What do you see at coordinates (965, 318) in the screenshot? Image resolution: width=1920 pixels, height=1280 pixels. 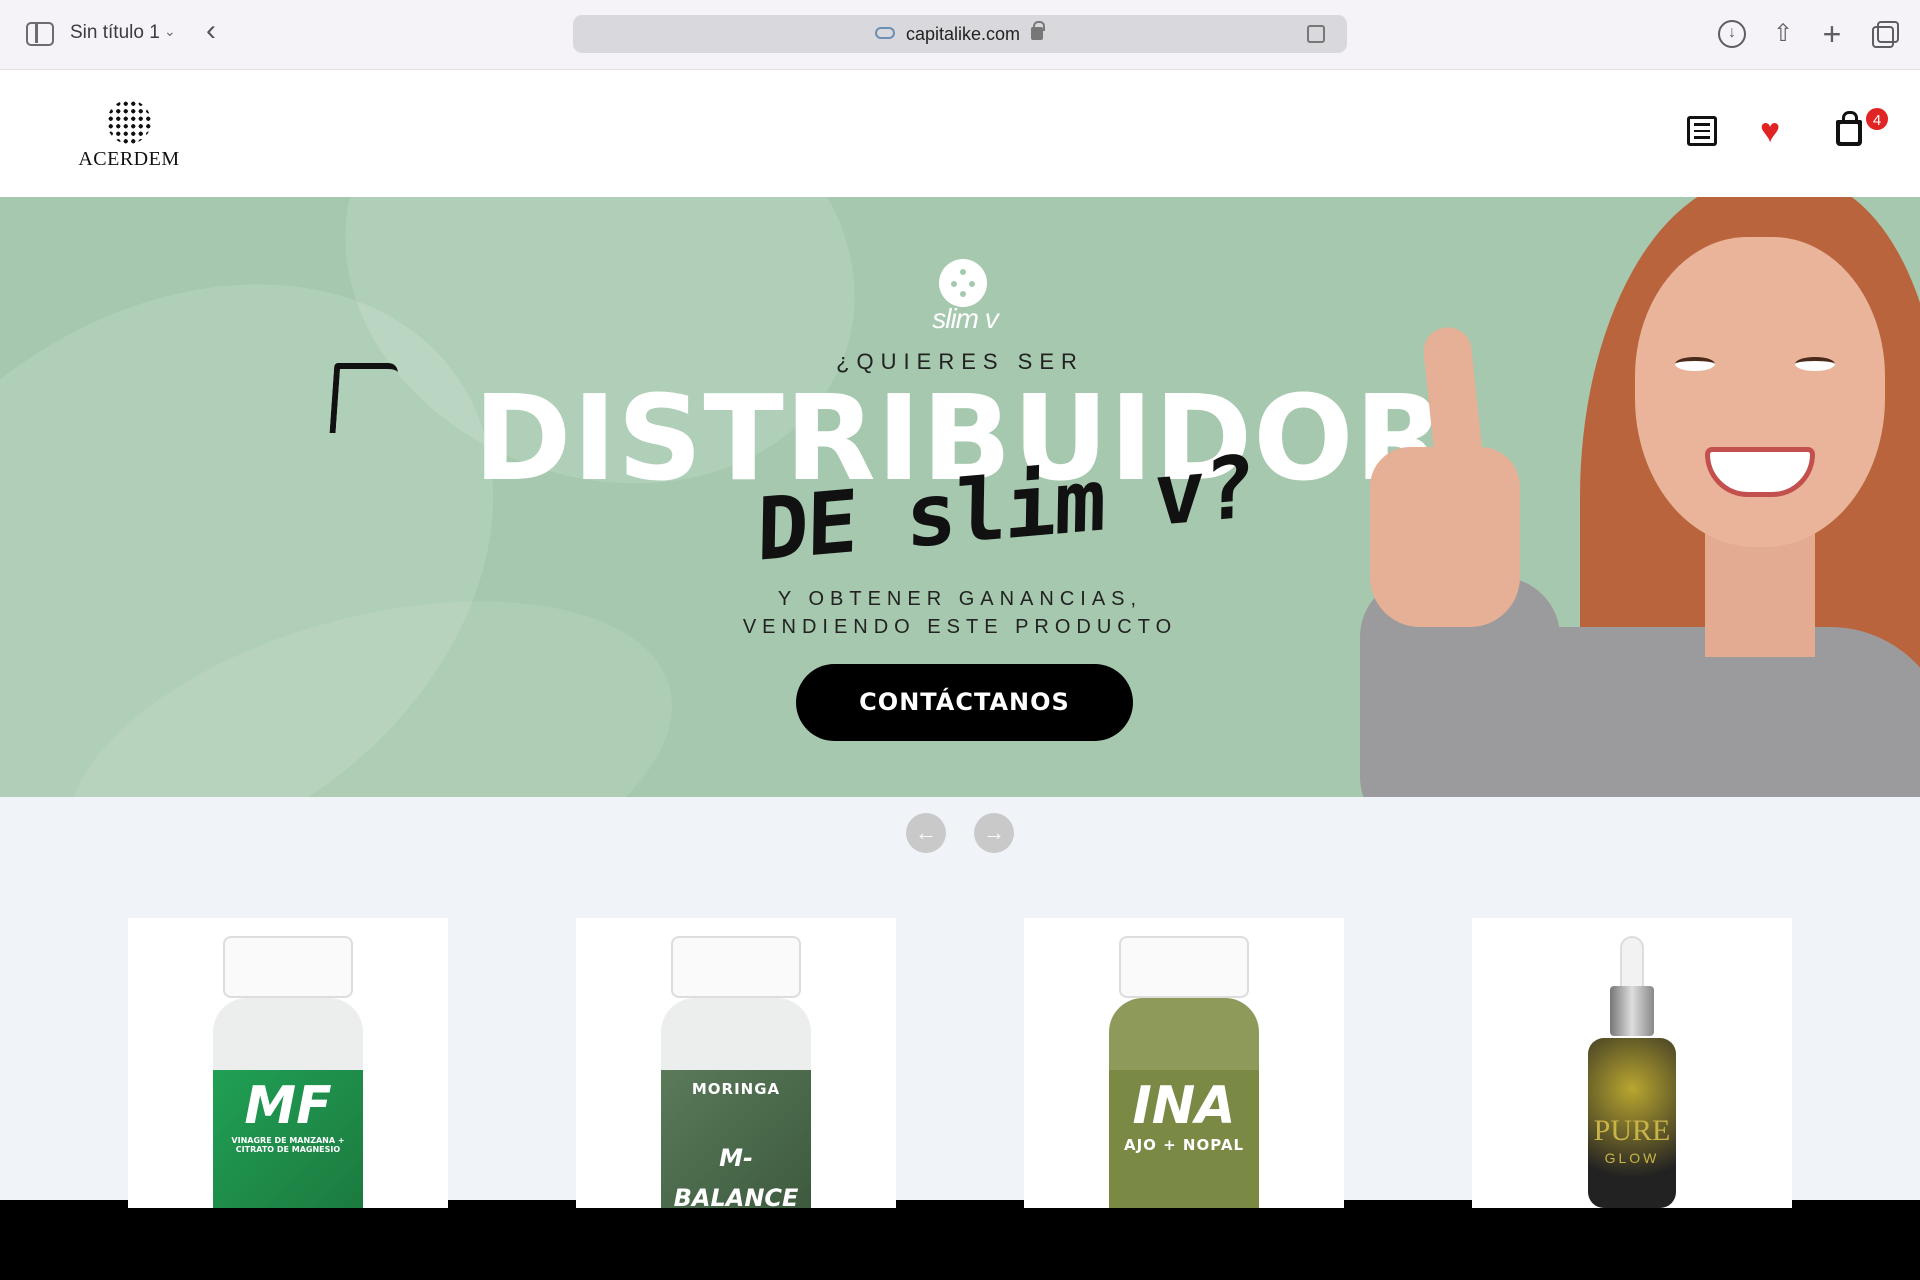 I see `brand-name: slim v` at bounding box center [965, 318].